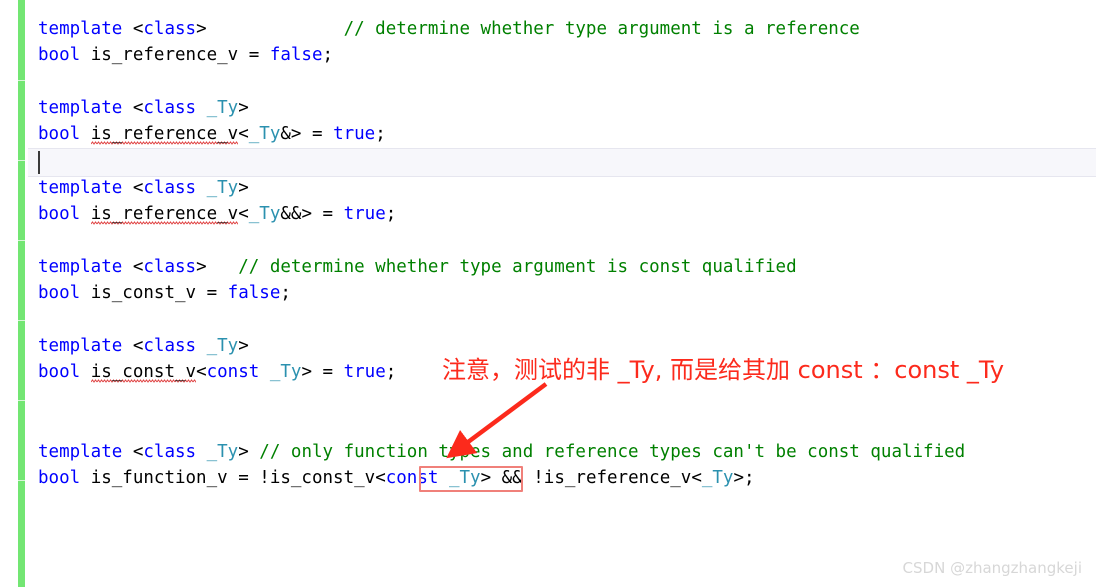  I want to click on csdn-watermark: CSDN @zhangzhangkeji, so click(992, 568).